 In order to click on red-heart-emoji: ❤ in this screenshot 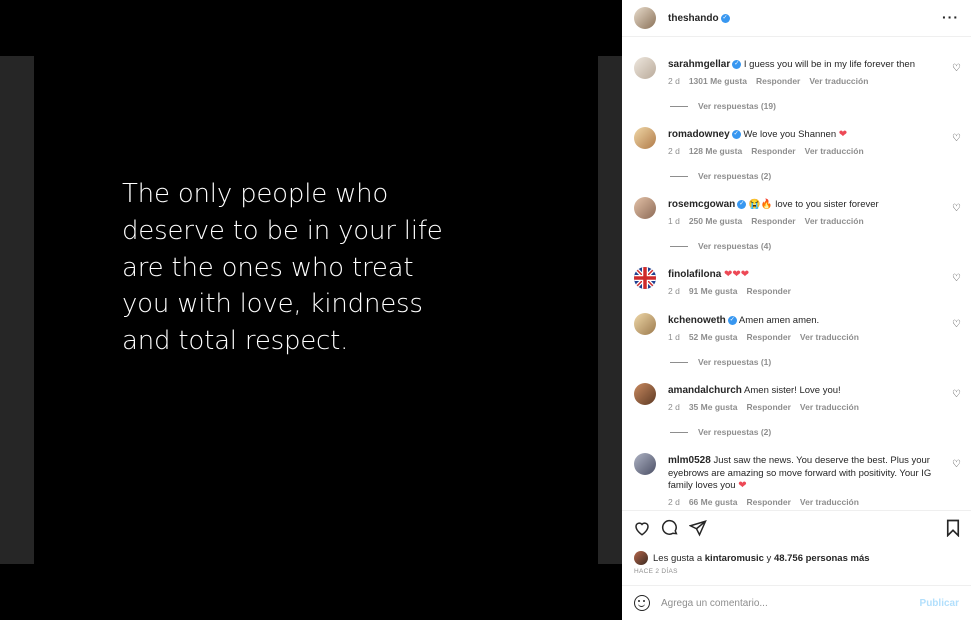, I will do `click(843, 134)`.